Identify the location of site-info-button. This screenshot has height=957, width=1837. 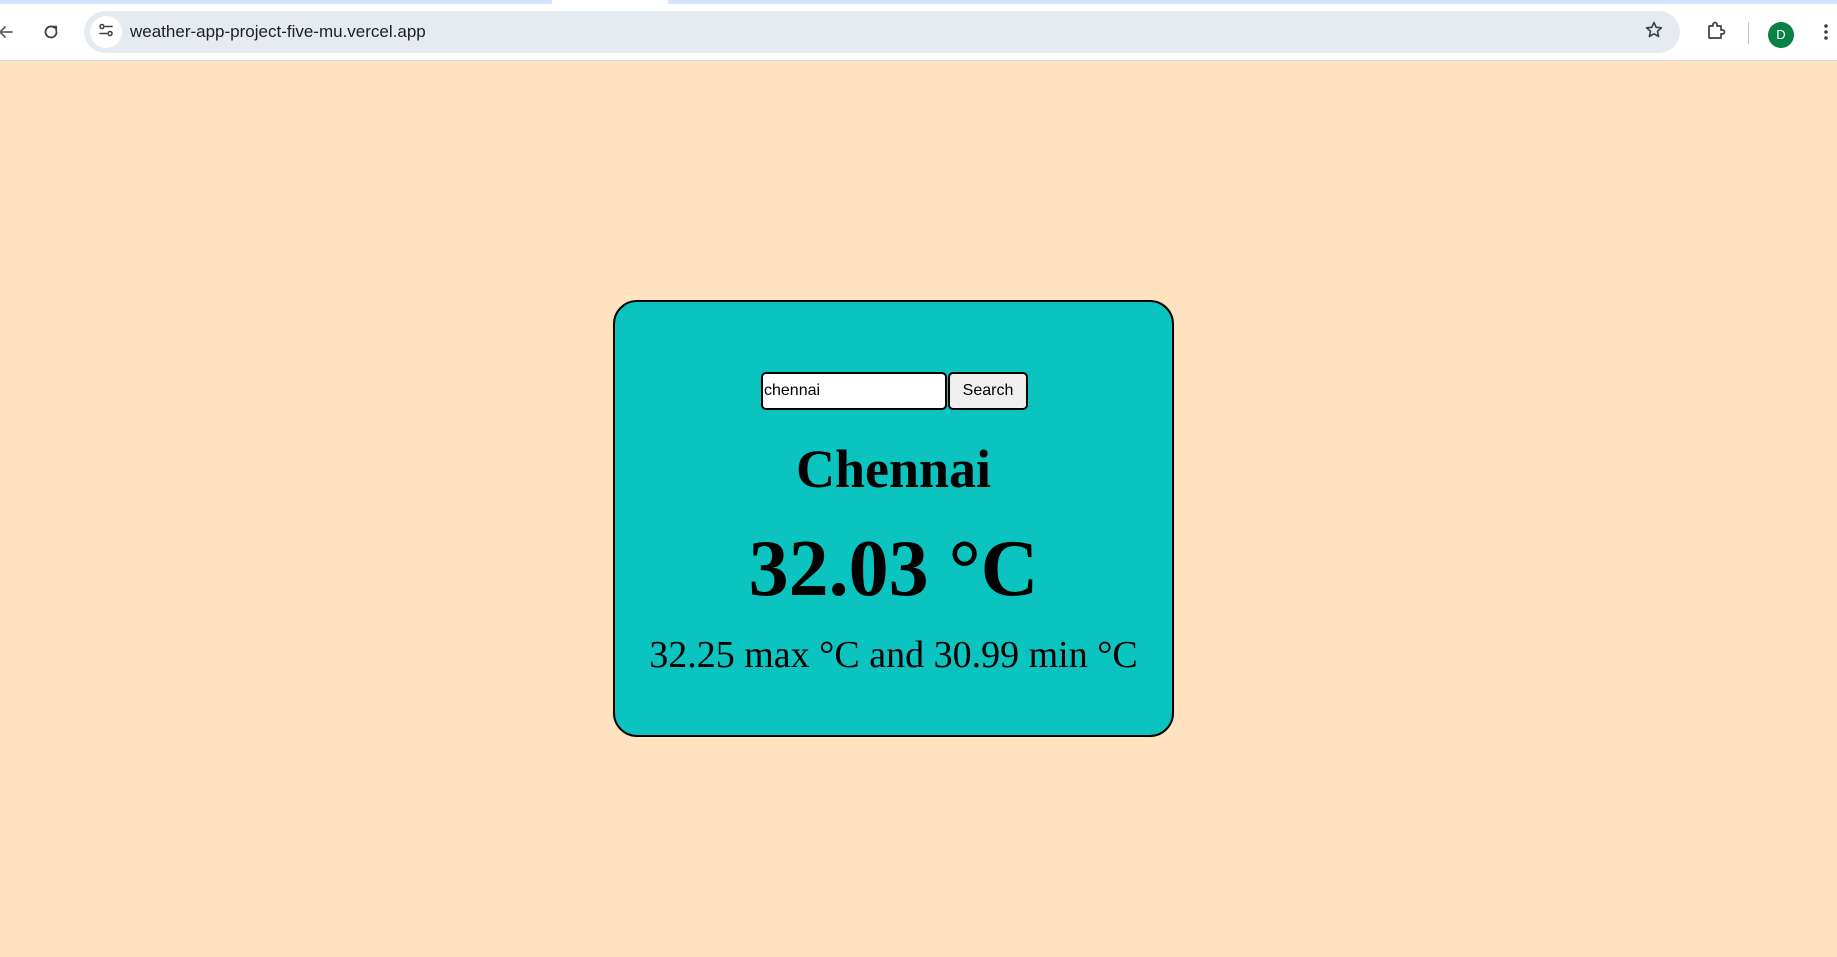
(106, 32).